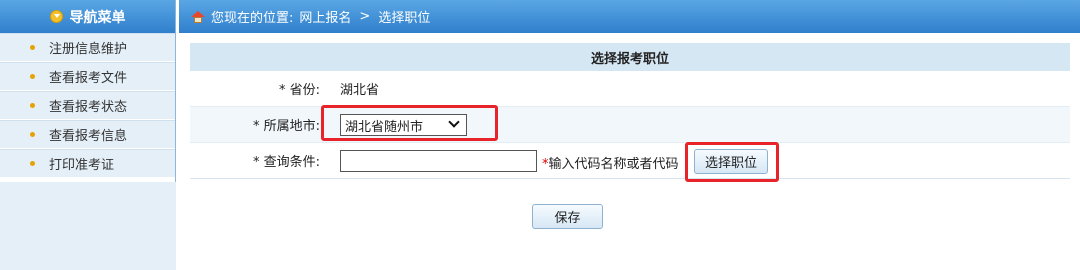  What do you see at coordinates (630, 57) in the screenshot?
I see `form-title: 选择报考职位` at bounding box center [630, 57].